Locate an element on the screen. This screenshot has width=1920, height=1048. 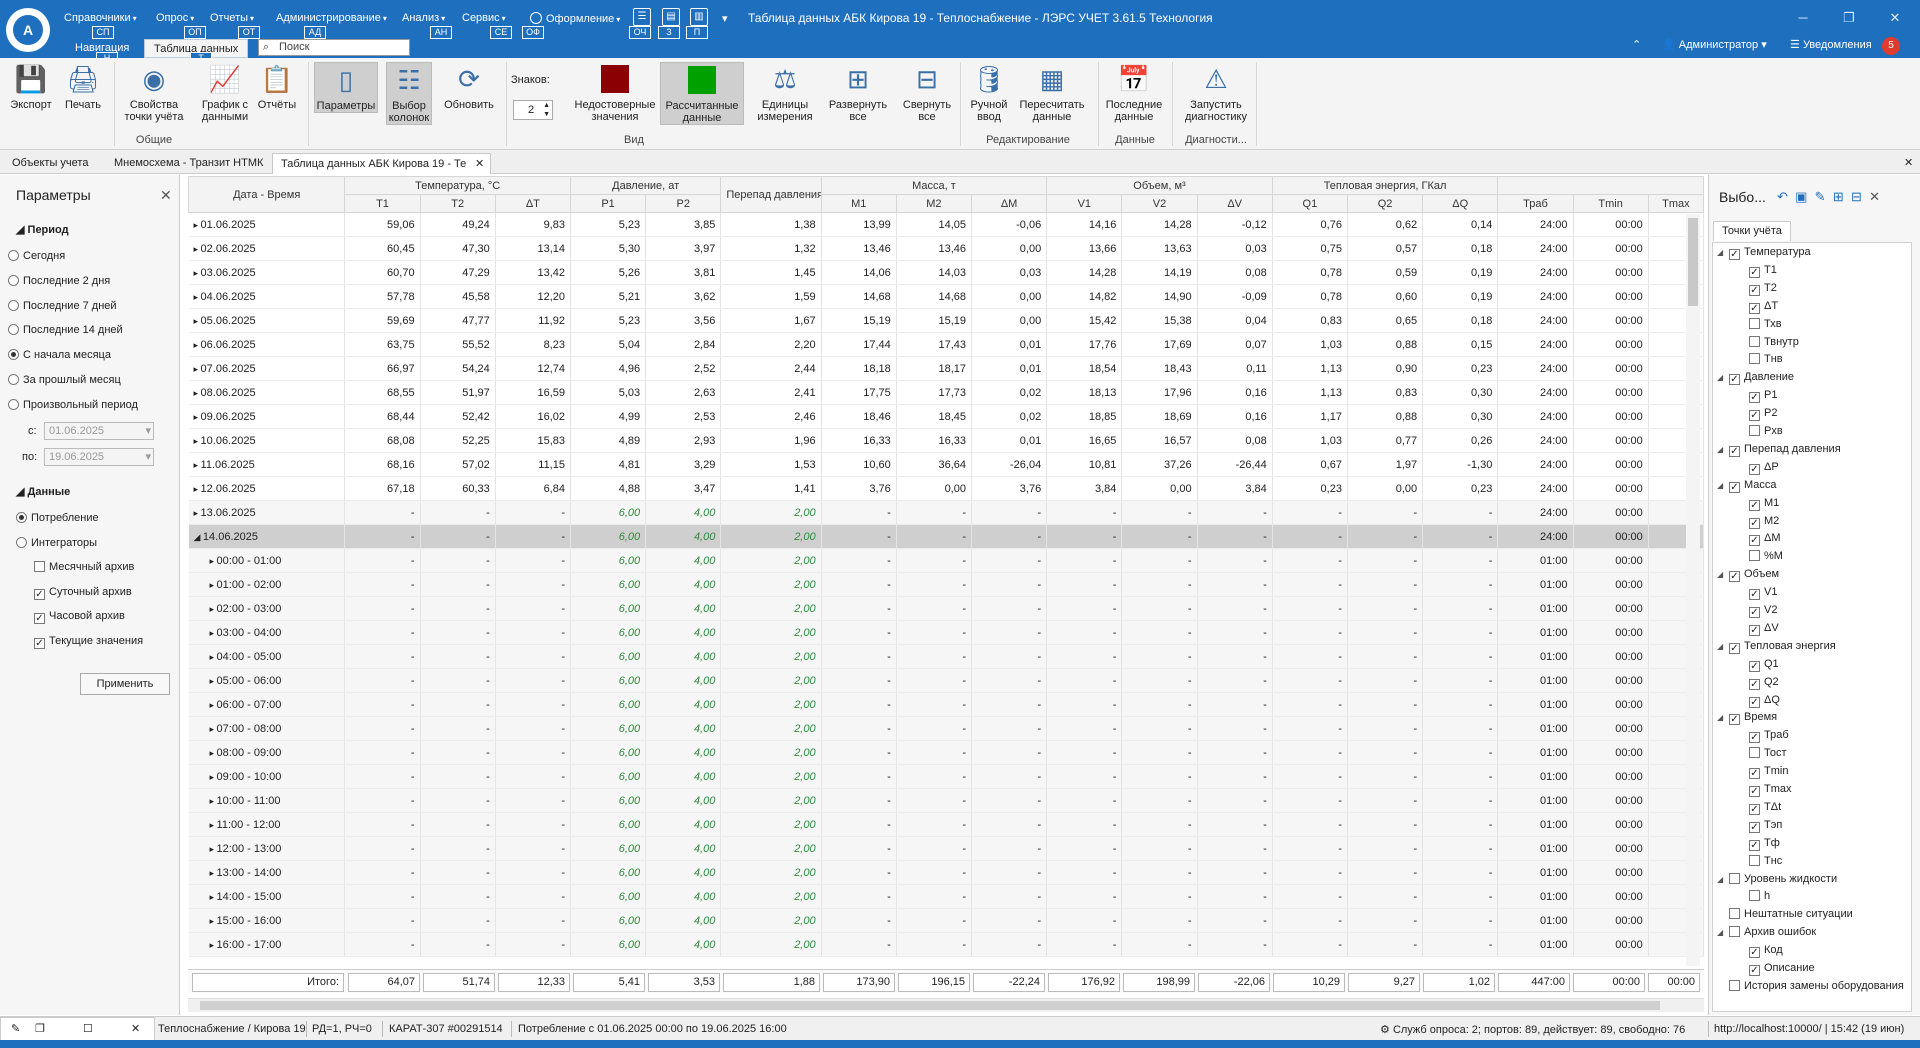
column-header: ΔT is located at coordinates (532, 203).